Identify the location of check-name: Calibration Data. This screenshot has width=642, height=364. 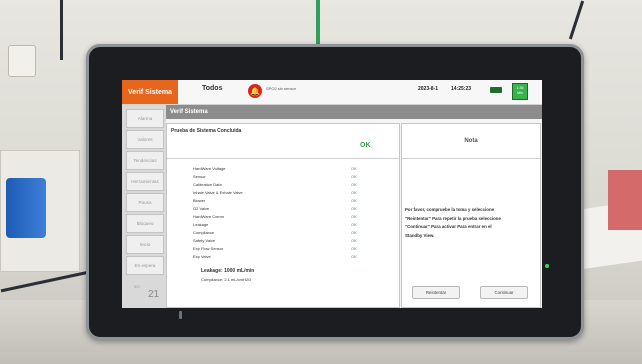
(207, 184).